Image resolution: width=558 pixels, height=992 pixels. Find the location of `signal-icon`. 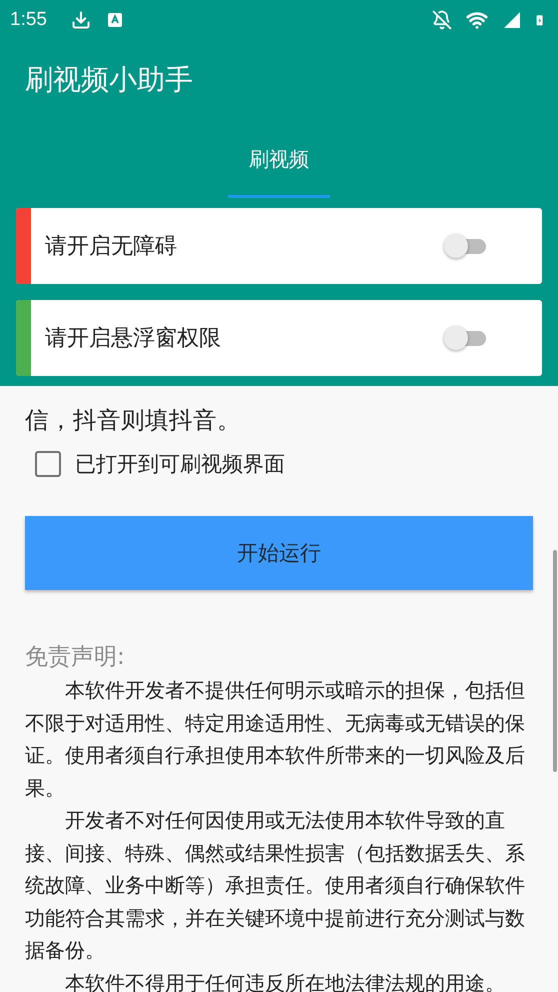

signal-icon is located at coordinates (512, 20).